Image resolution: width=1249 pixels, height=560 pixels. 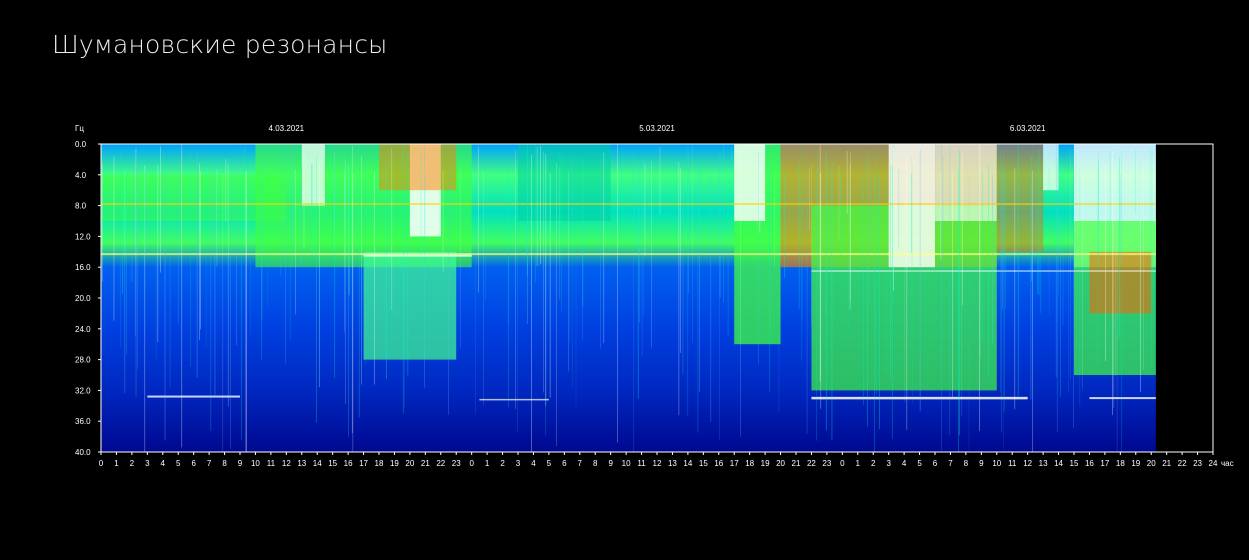 What do you see at coordinates (83, 452) in the screenshot?
I see `y-tick-label: 40.0` at bounding box center [83, 452].